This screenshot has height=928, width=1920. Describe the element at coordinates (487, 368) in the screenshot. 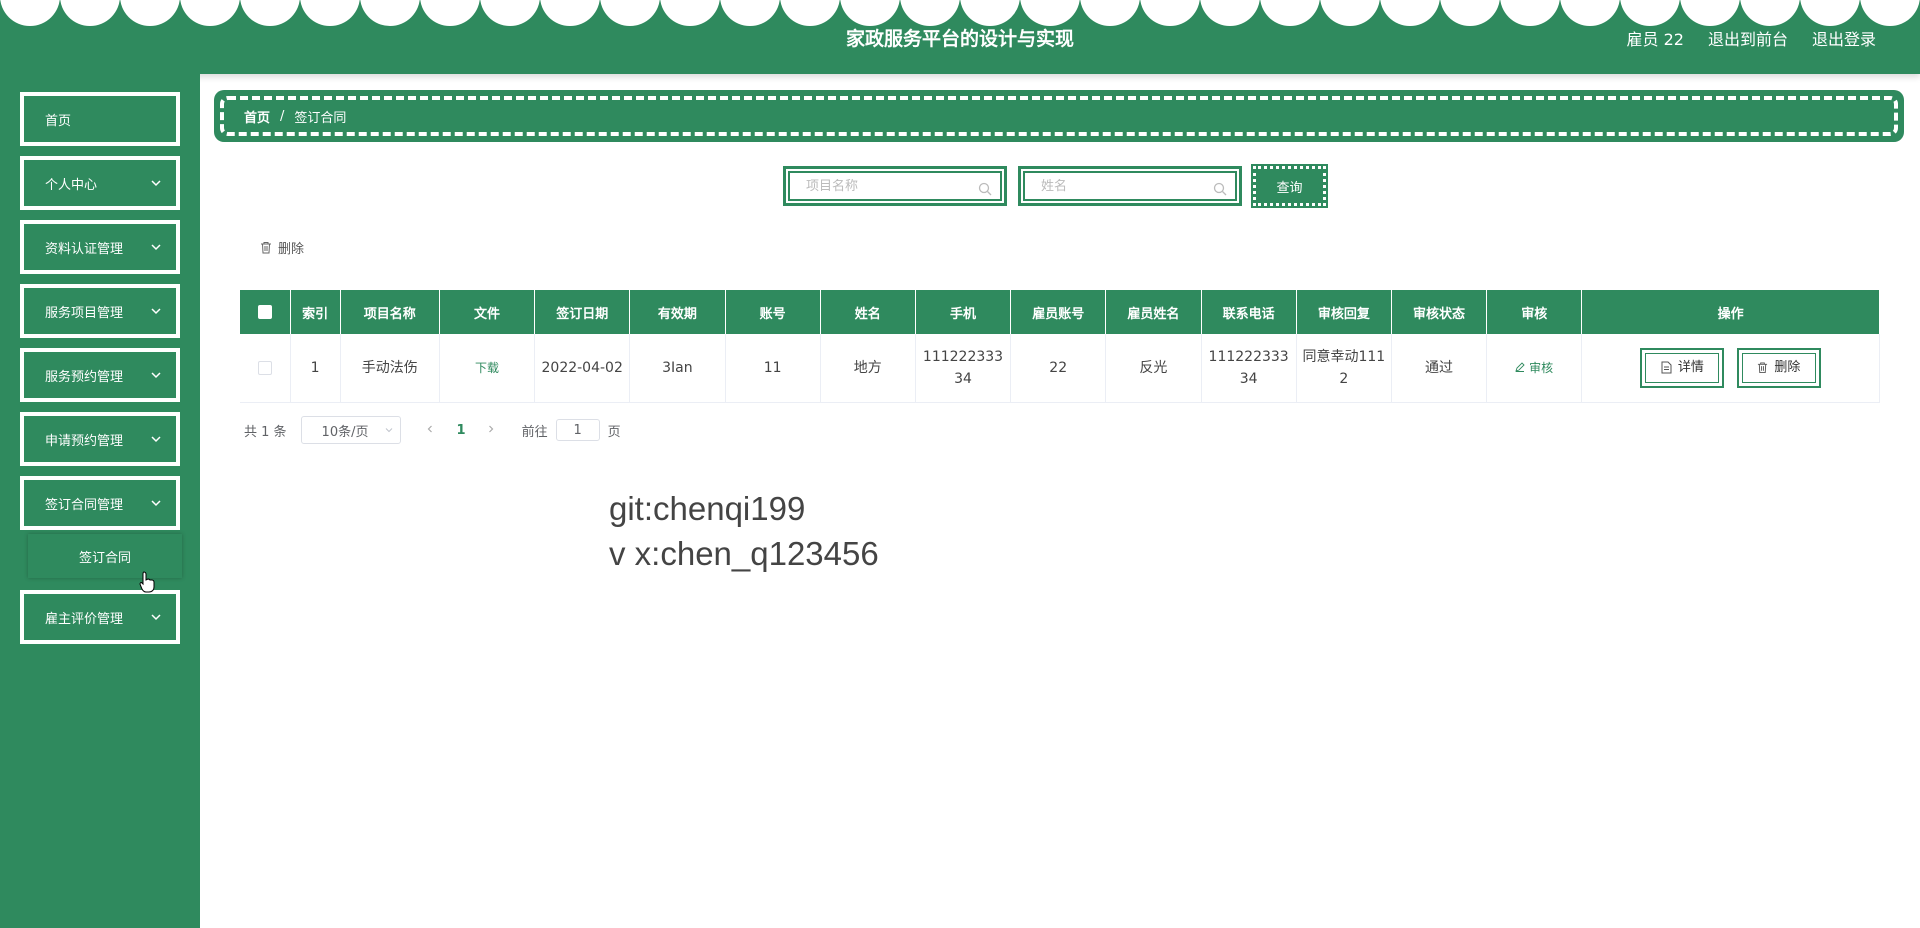

I see `file-download-link: 下载` at that location.